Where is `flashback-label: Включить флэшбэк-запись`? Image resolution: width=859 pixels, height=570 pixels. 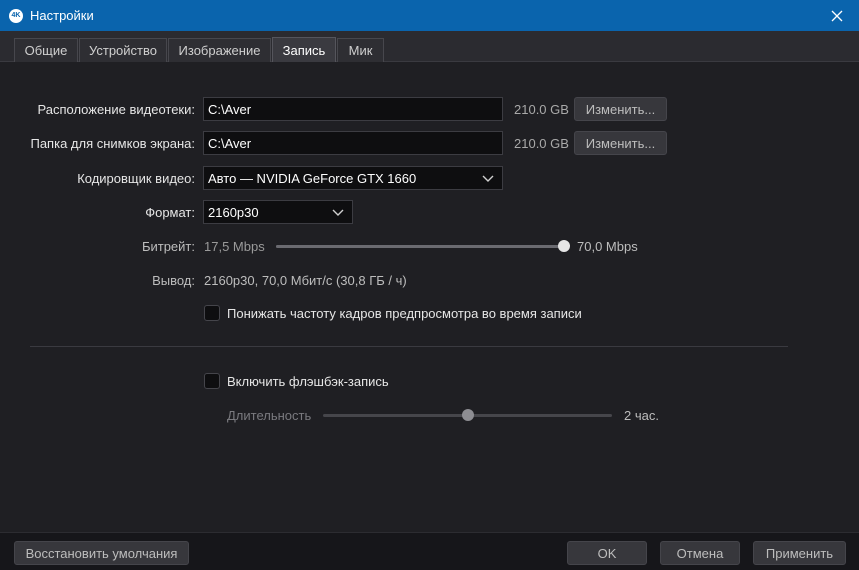
flashback-label: Включить флэшбэк-запись is located at coordinates (308, 381).